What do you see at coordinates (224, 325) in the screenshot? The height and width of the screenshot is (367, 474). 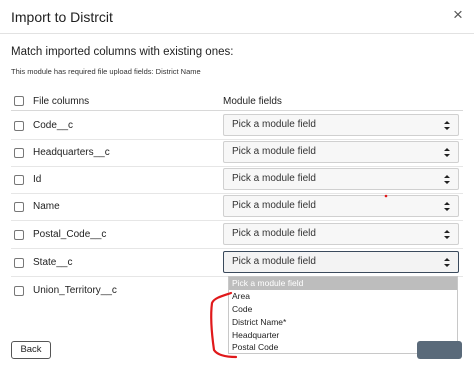 I see `red-bracket-annotation` at bounding box center [224, 325].